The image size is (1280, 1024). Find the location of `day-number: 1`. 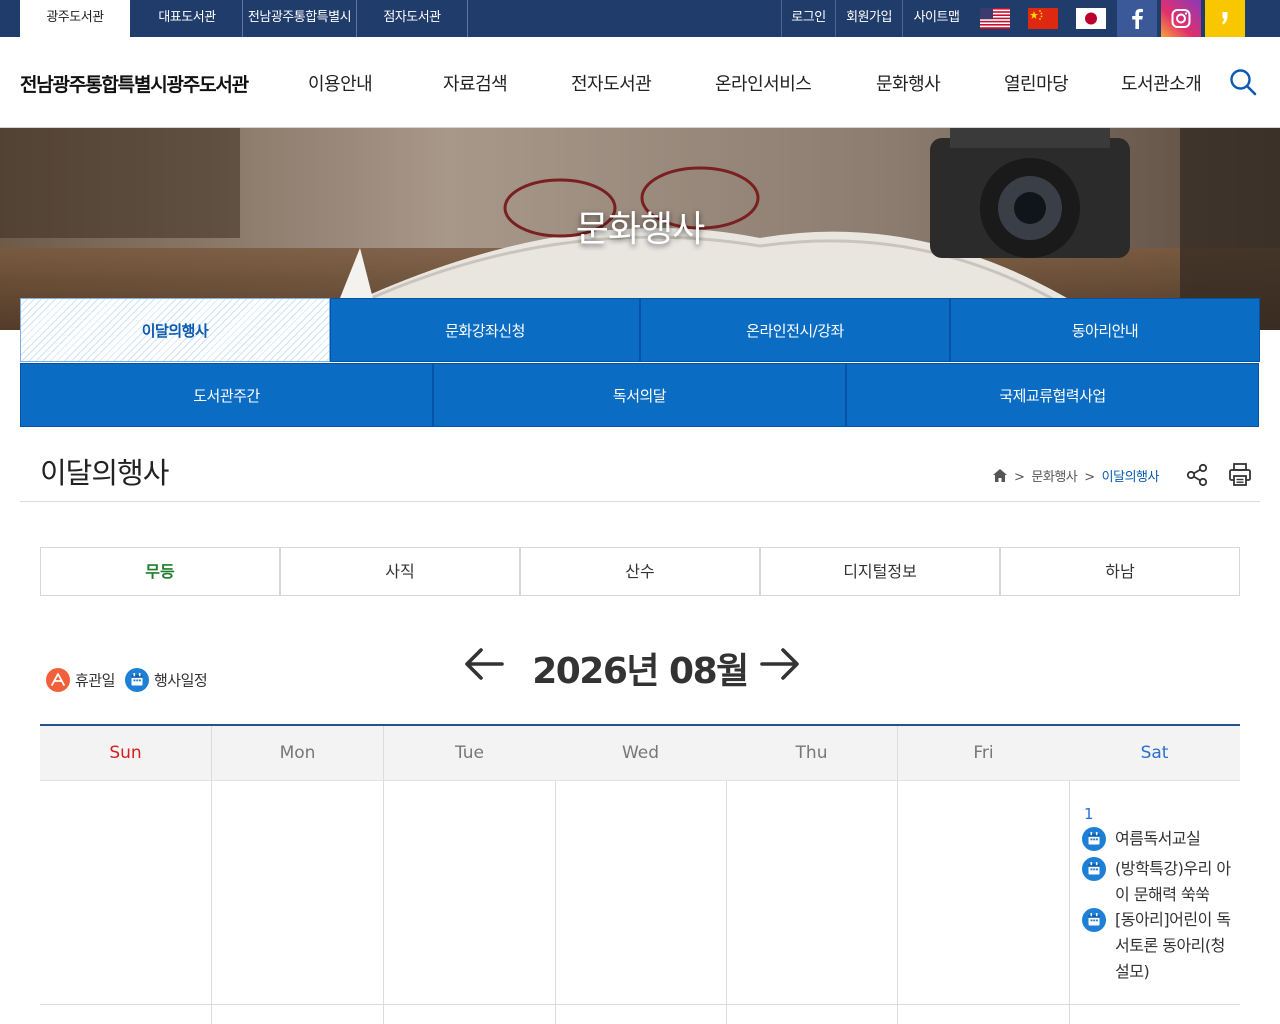

day-number: 1 is located at coordinates (1089, 814).